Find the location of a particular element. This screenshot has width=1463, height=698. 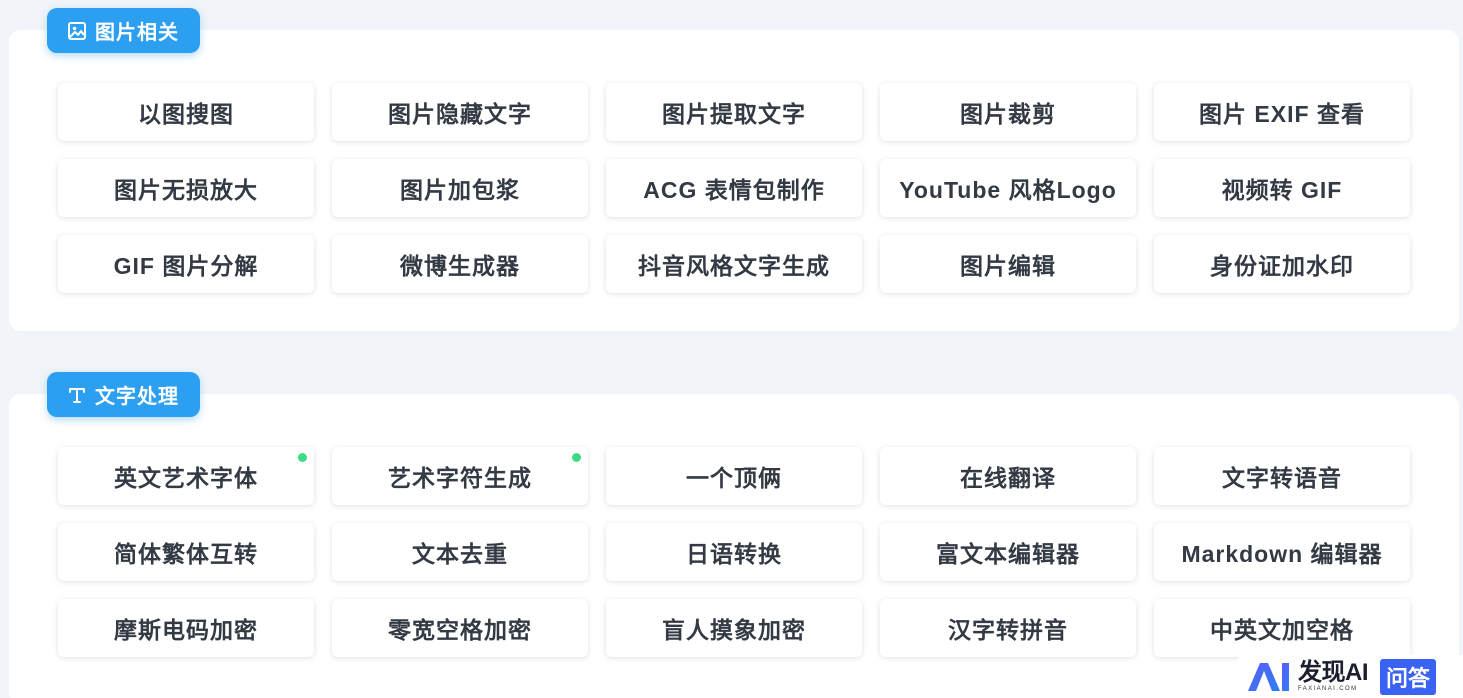

tool-label: 身份证加水印 is located at coordinates (1282, 266).